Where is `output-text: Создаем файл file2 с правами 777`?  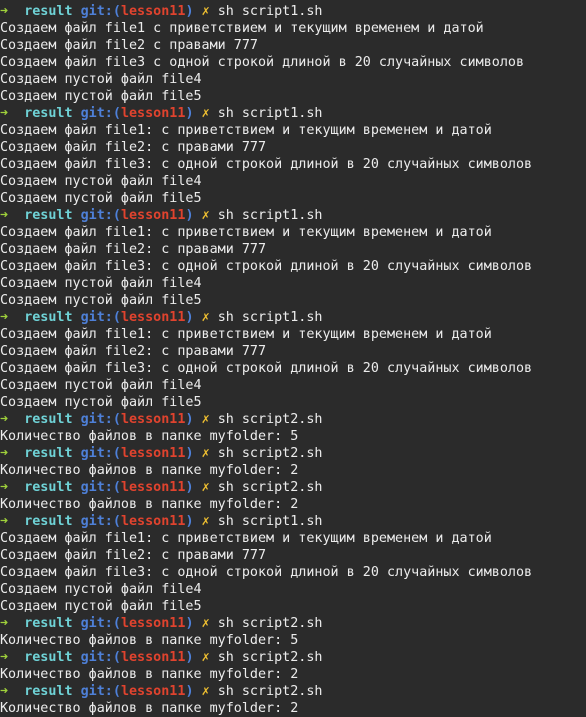
output-text: Создаем файл file2 с правами 777 is located at coordinates (129, 45).